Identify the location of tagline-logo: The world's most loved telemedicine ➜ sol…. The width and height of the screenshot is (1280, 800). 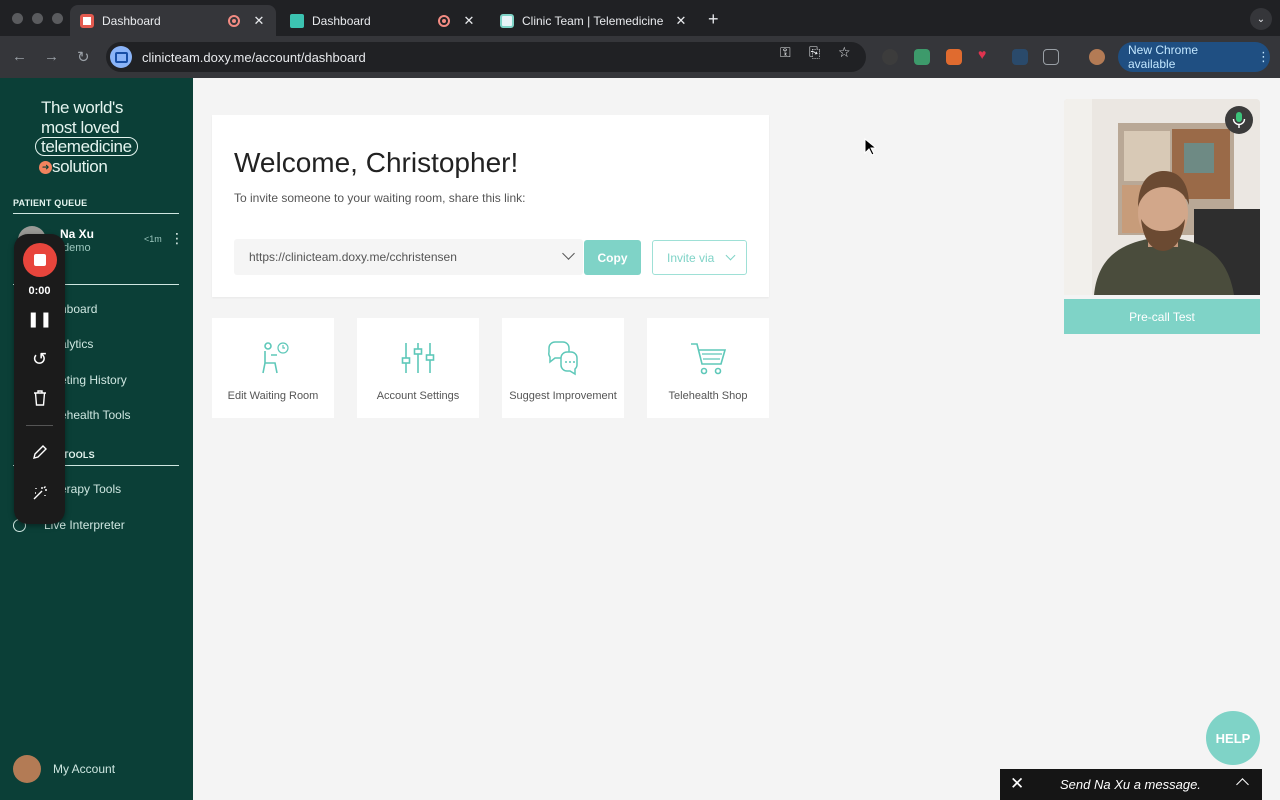
(86, 137).